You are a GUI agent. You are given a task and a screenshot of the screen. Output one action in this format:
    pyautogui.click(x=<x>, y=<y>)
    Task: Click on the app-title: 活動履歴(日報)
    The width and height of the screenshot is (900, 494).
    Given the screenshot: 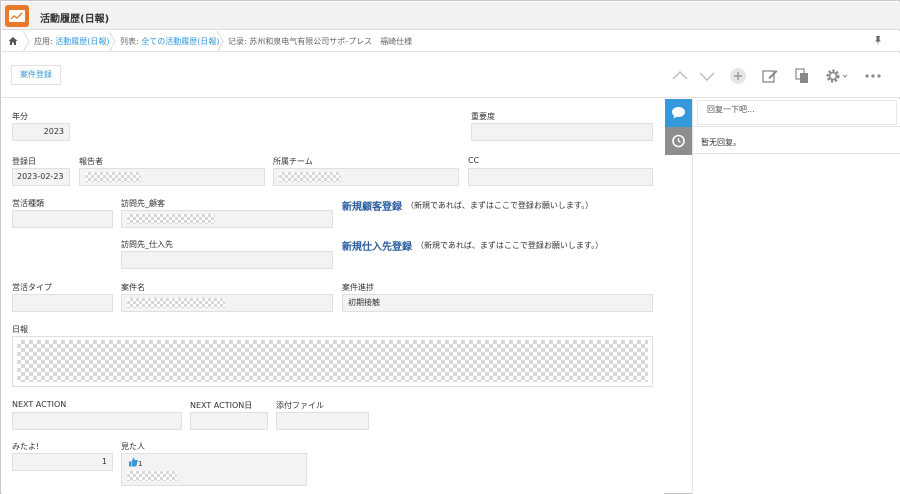 What is the action you would take?
    pyautogui.click(x=75, y=19)
    